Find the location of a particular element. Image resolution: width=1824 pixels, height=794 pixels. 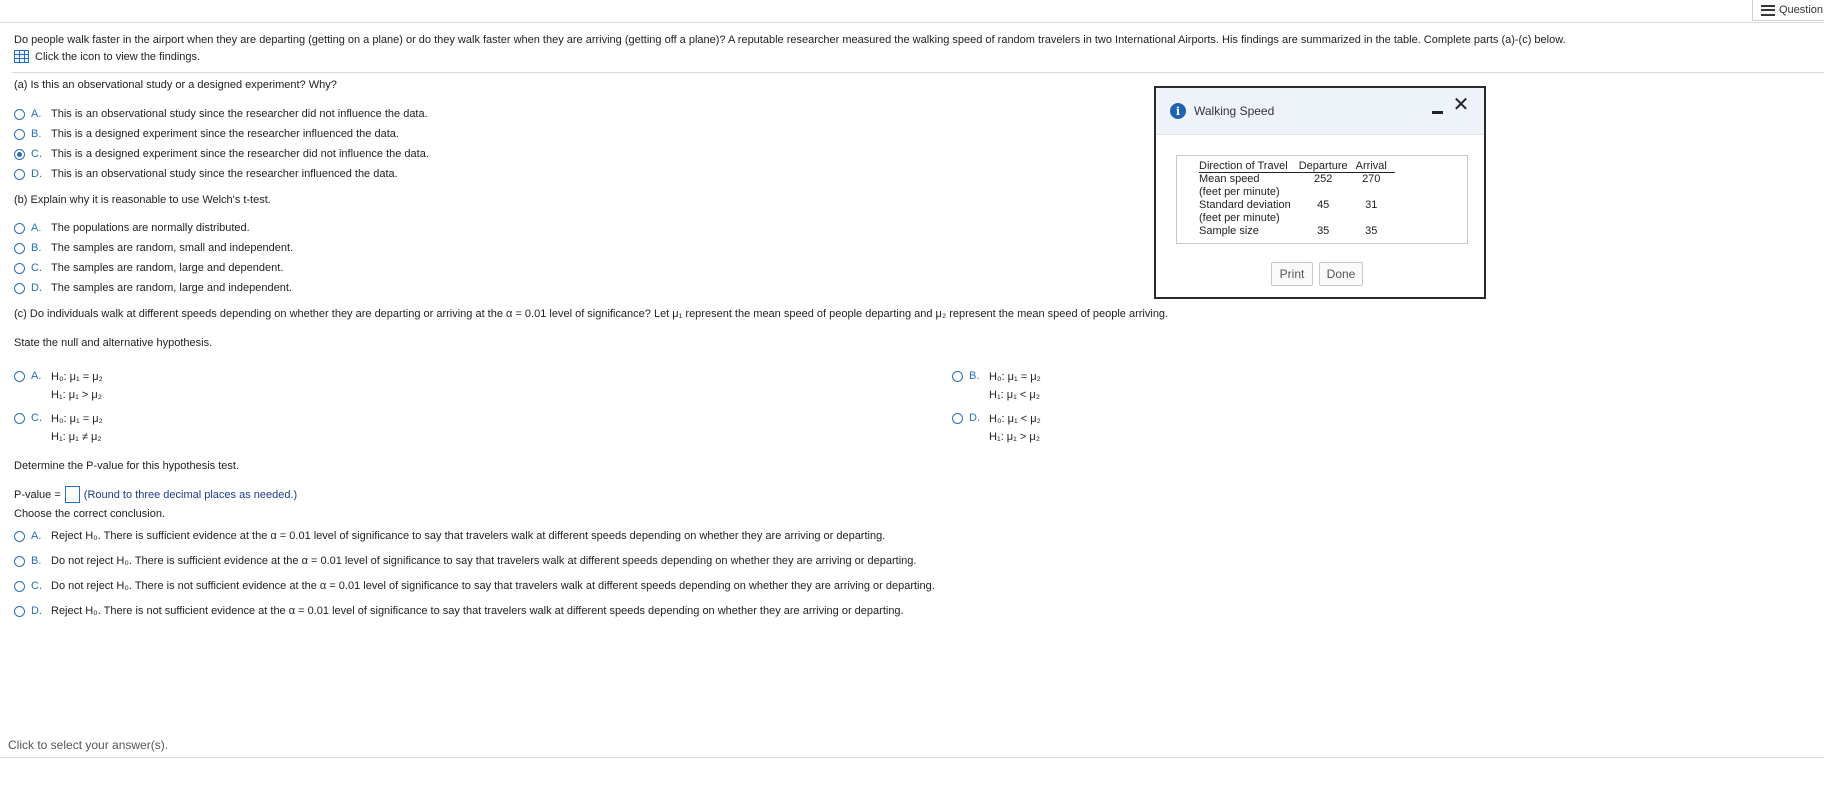

dialog-title: Walking Speed is located at coordinates (1234, 111).